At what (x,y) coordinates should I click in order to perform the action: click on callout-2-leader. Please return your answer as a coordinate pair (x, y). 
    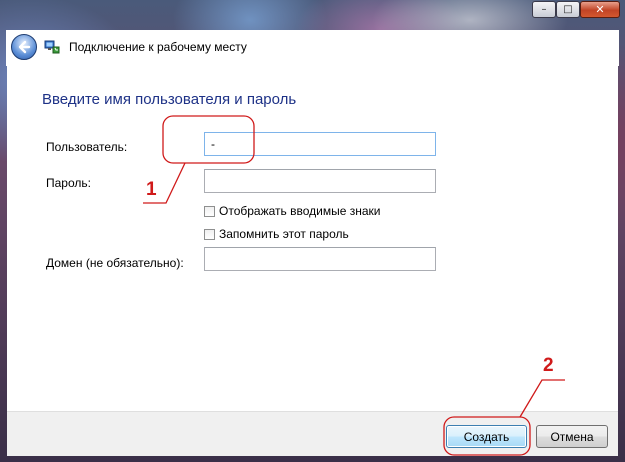
    Looking at the image, I should click on (542, 398).